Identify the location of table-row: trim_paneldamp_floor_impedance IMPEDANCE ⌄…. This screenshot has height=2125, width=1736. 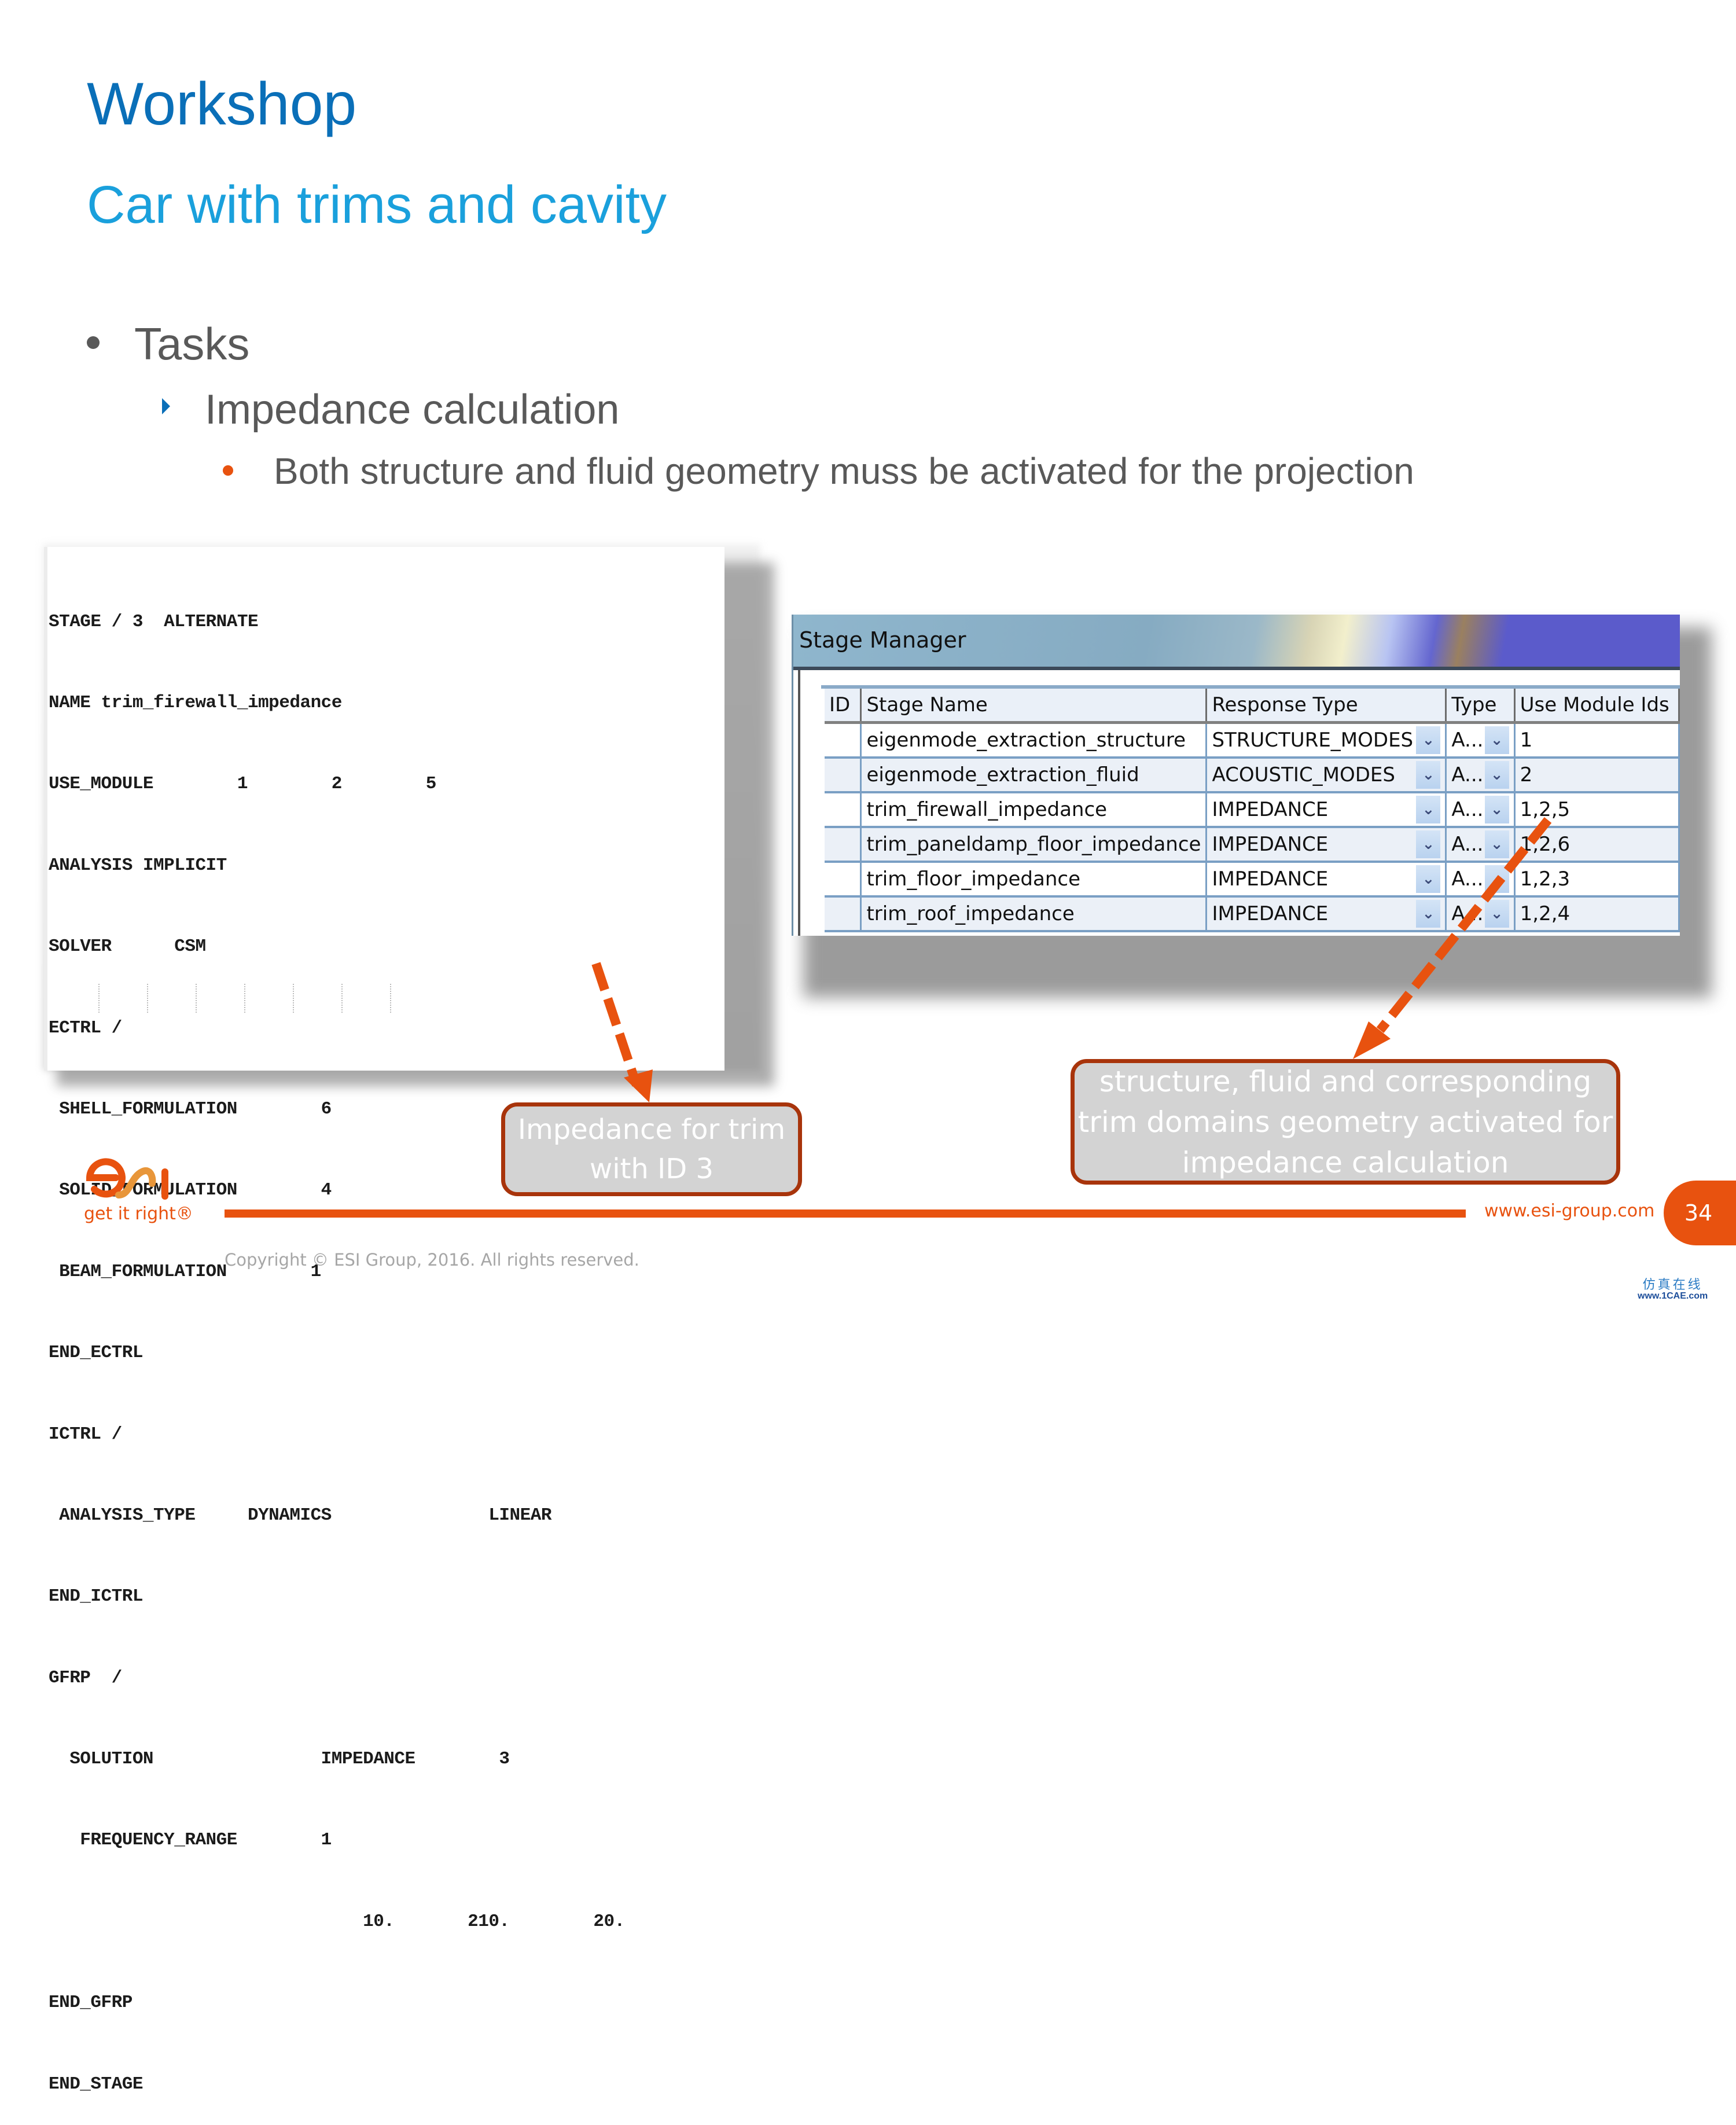
(1252, 845).